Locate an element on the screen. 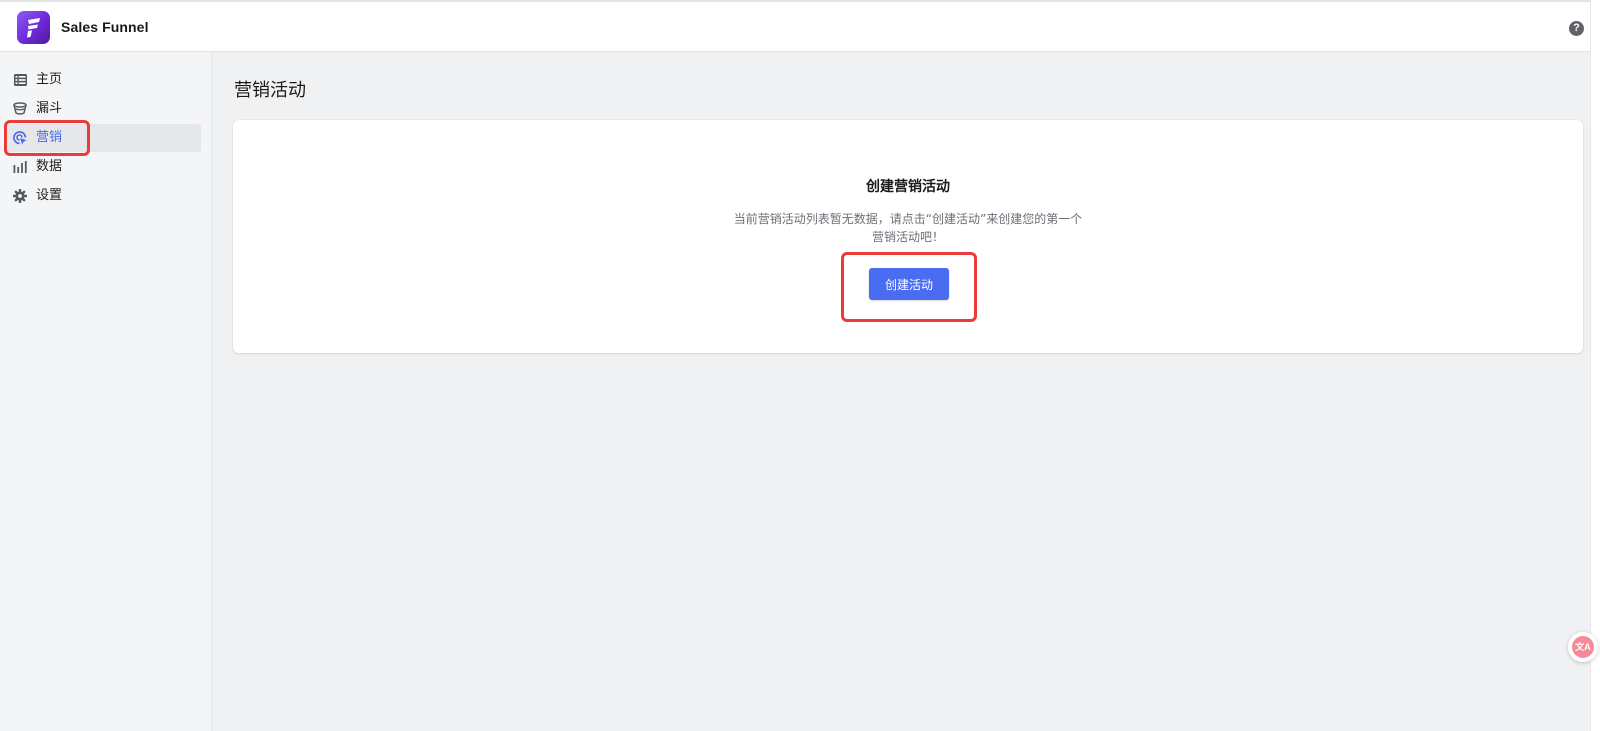  window-edge is located at coordinates (1595, 365).